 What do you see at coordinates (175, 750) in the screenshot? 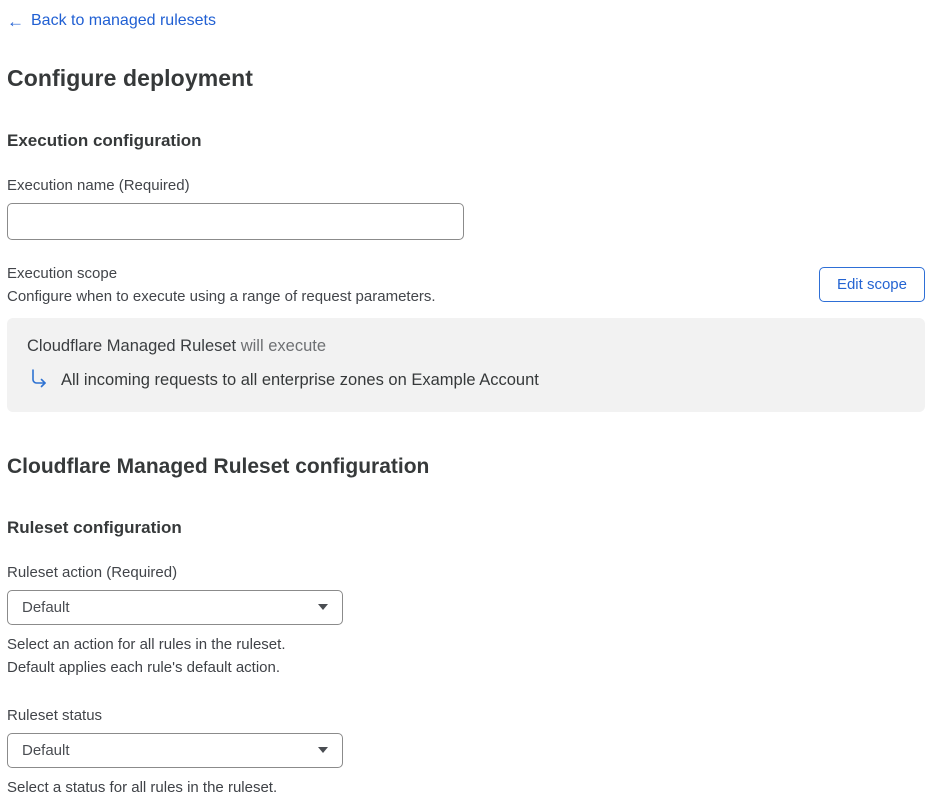
I see `ruleset-status-select: Default` at bounding box center [175, 750].